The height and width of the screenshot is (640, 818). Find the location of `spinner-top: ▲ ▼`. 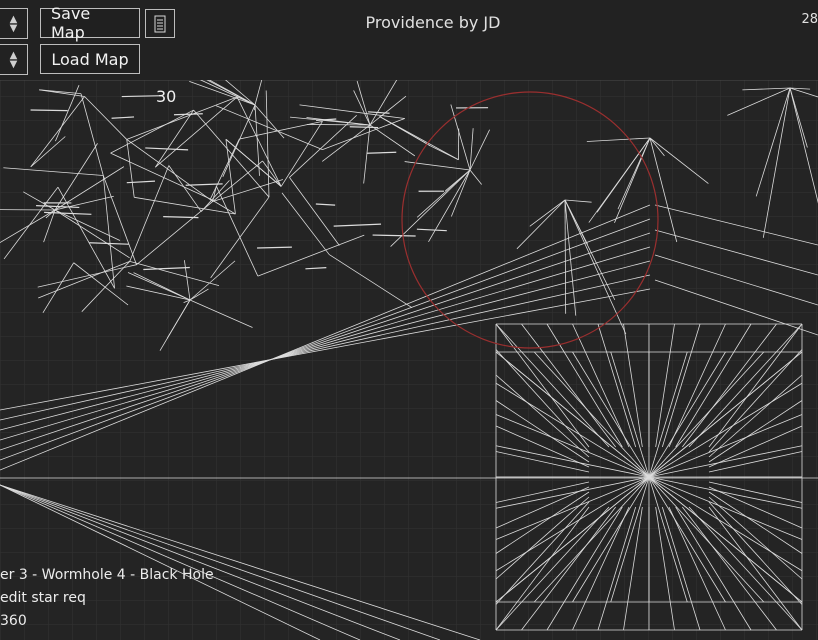

spinner-top: ▲ ▼ is located at coordinates (14, 23).